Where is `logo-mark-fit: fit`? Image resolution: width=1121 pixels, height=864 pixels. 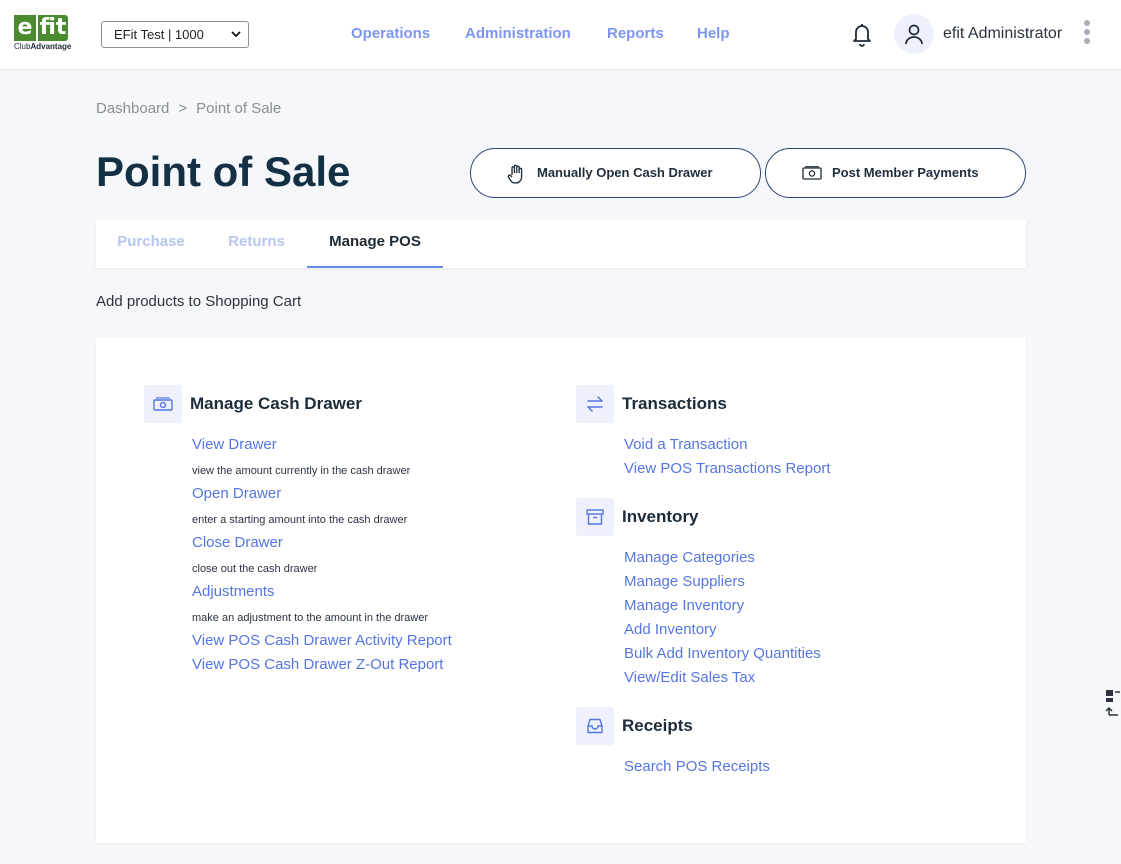 logo-mark-fit: fit is located at coordinates (53, 28).